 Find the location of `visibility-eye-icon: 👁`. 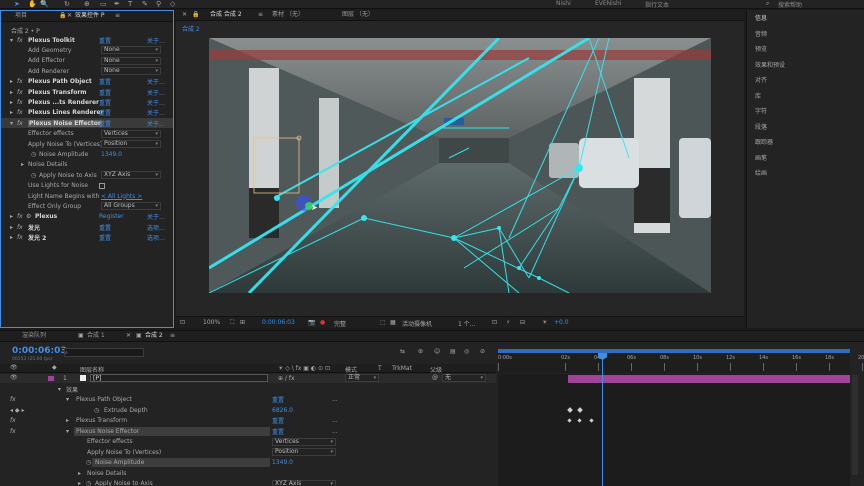

visibility-eye-icon: 👁 is located at coordinates (14, 377).